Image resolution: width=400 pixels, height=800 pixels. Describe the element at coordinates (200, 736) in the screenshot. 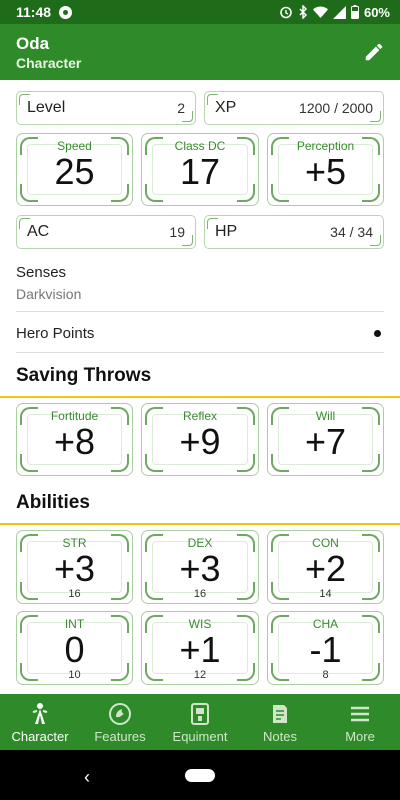

I see `nav-label: Equiment` at that location.